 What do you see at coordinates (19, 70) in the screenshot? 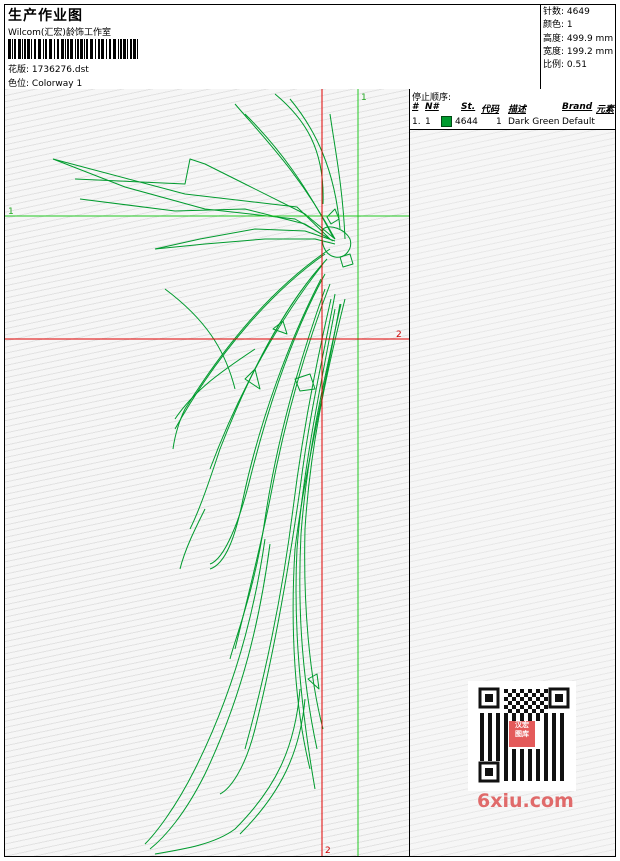
I see `design-label: 花版:` at bounding box center [19, 70].